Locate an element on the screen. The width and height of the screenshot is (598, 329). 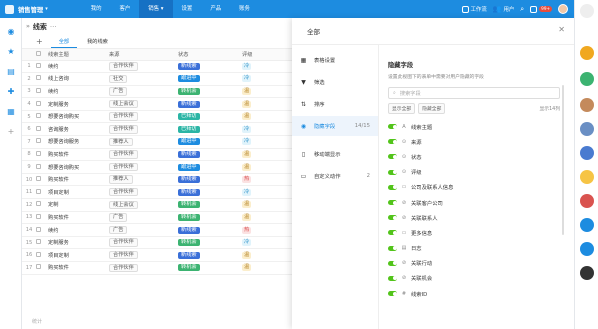
more-icon: ··· is located at coordinates (53, 27).